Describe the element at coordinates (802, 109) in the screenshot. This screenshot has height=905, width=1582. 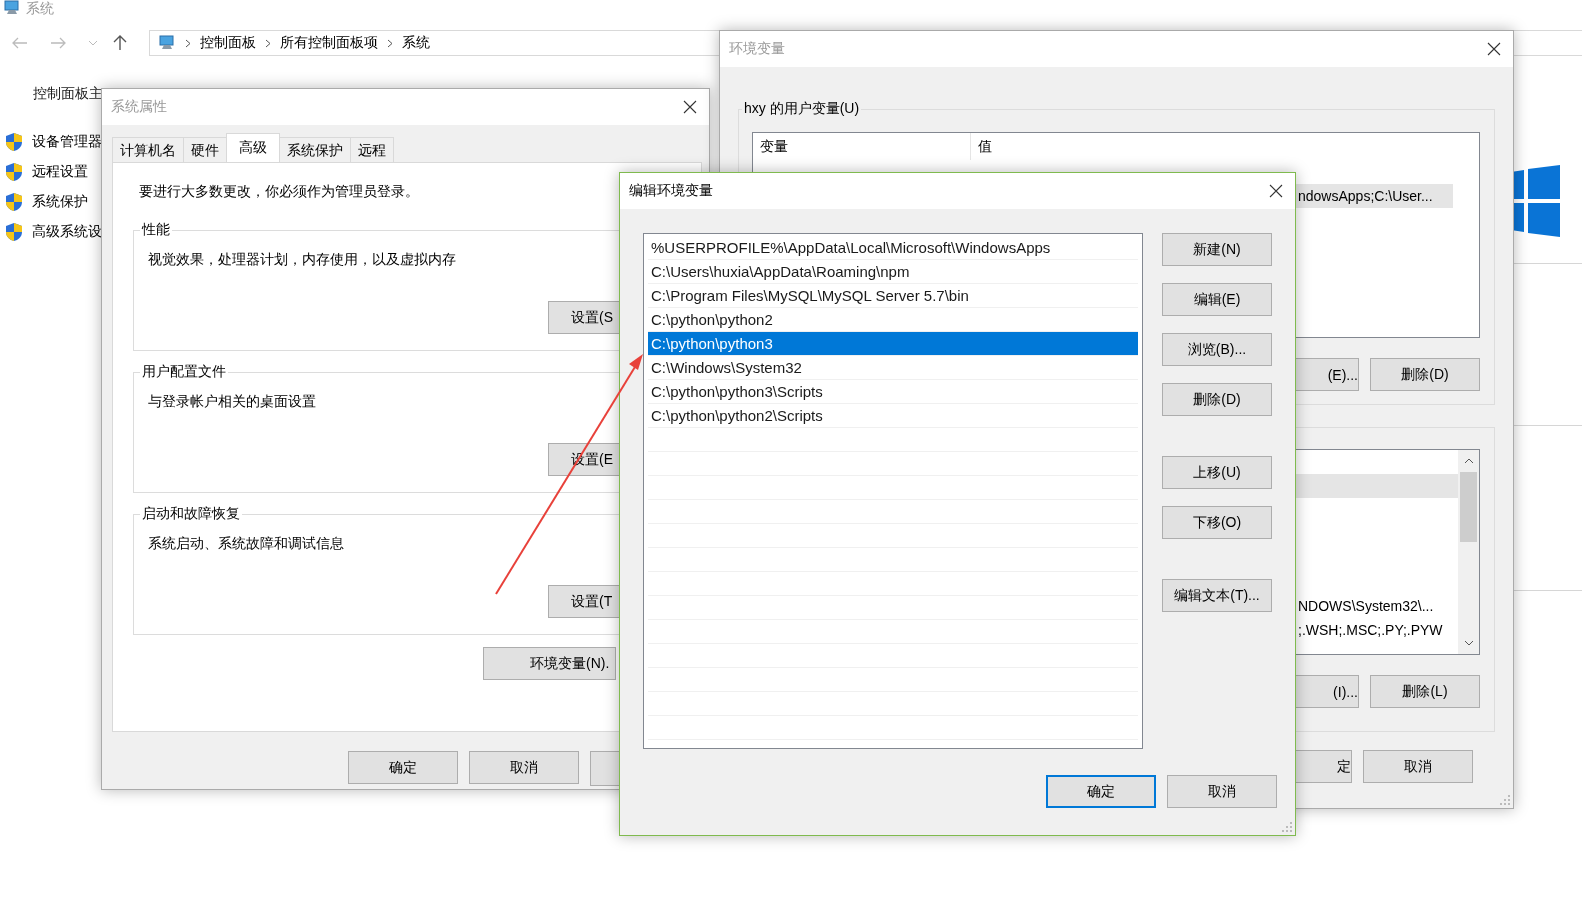
I see `group-title: hxy 的用户变量(U)` at that location.